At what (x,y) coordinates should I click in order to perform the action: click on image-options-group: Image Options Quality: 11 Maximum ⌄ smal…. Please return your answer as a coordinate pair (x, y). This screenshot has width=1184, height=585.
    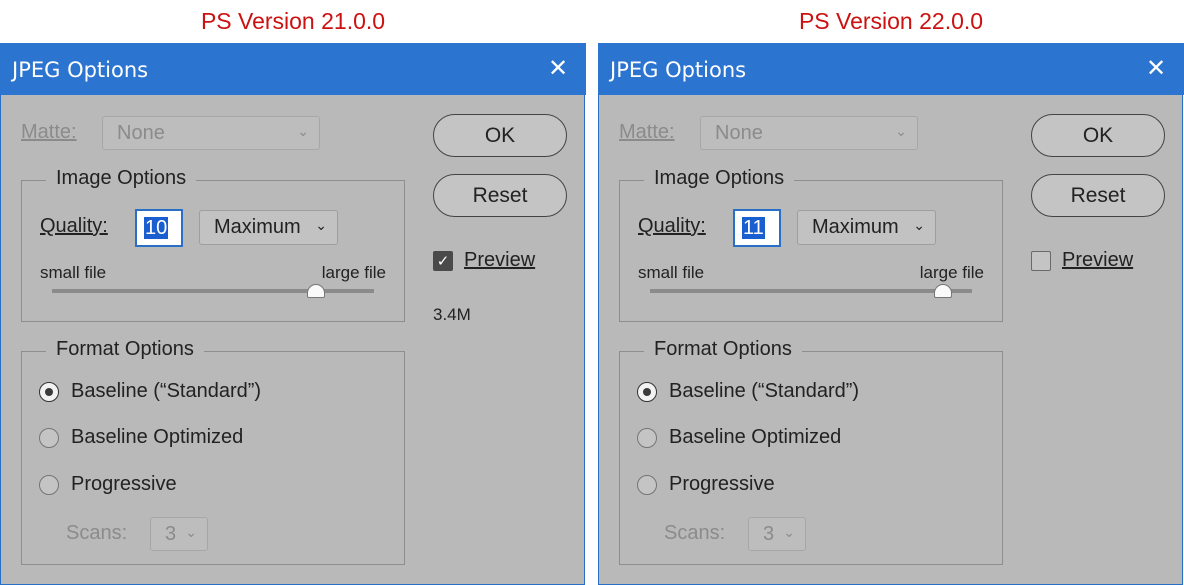
    Looking at the image, I should click on (811, 244).